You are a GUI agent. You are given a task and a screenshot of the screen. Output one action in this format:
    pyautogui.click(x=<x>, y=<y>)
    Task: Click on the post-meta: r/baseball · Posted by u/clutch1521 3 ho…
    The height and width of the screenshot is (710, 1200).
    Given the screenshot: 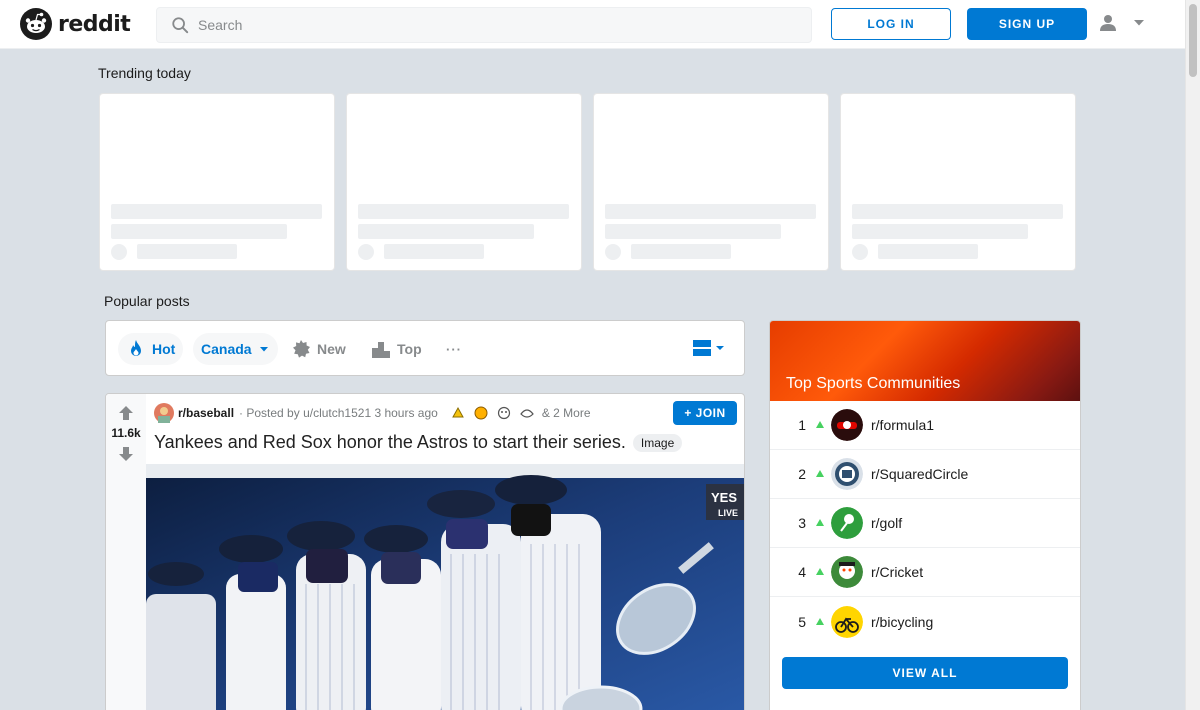 What is the action you would take?
    pyautogui.click(x=372, y=413)
    